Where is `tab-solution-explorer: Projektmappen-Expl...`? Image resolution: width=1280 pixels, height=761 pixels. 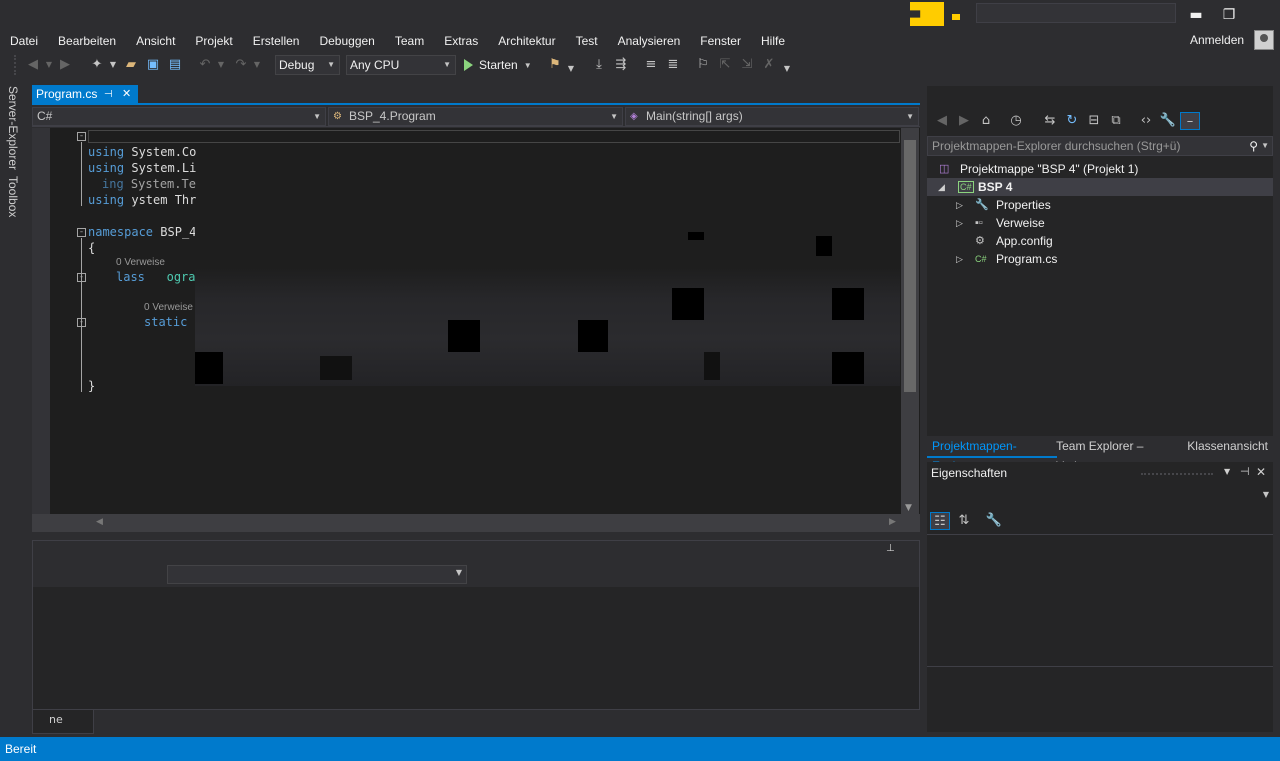
tab-solution-explorer: Projektmappen-Expl... is located at coordinates (989, 454).